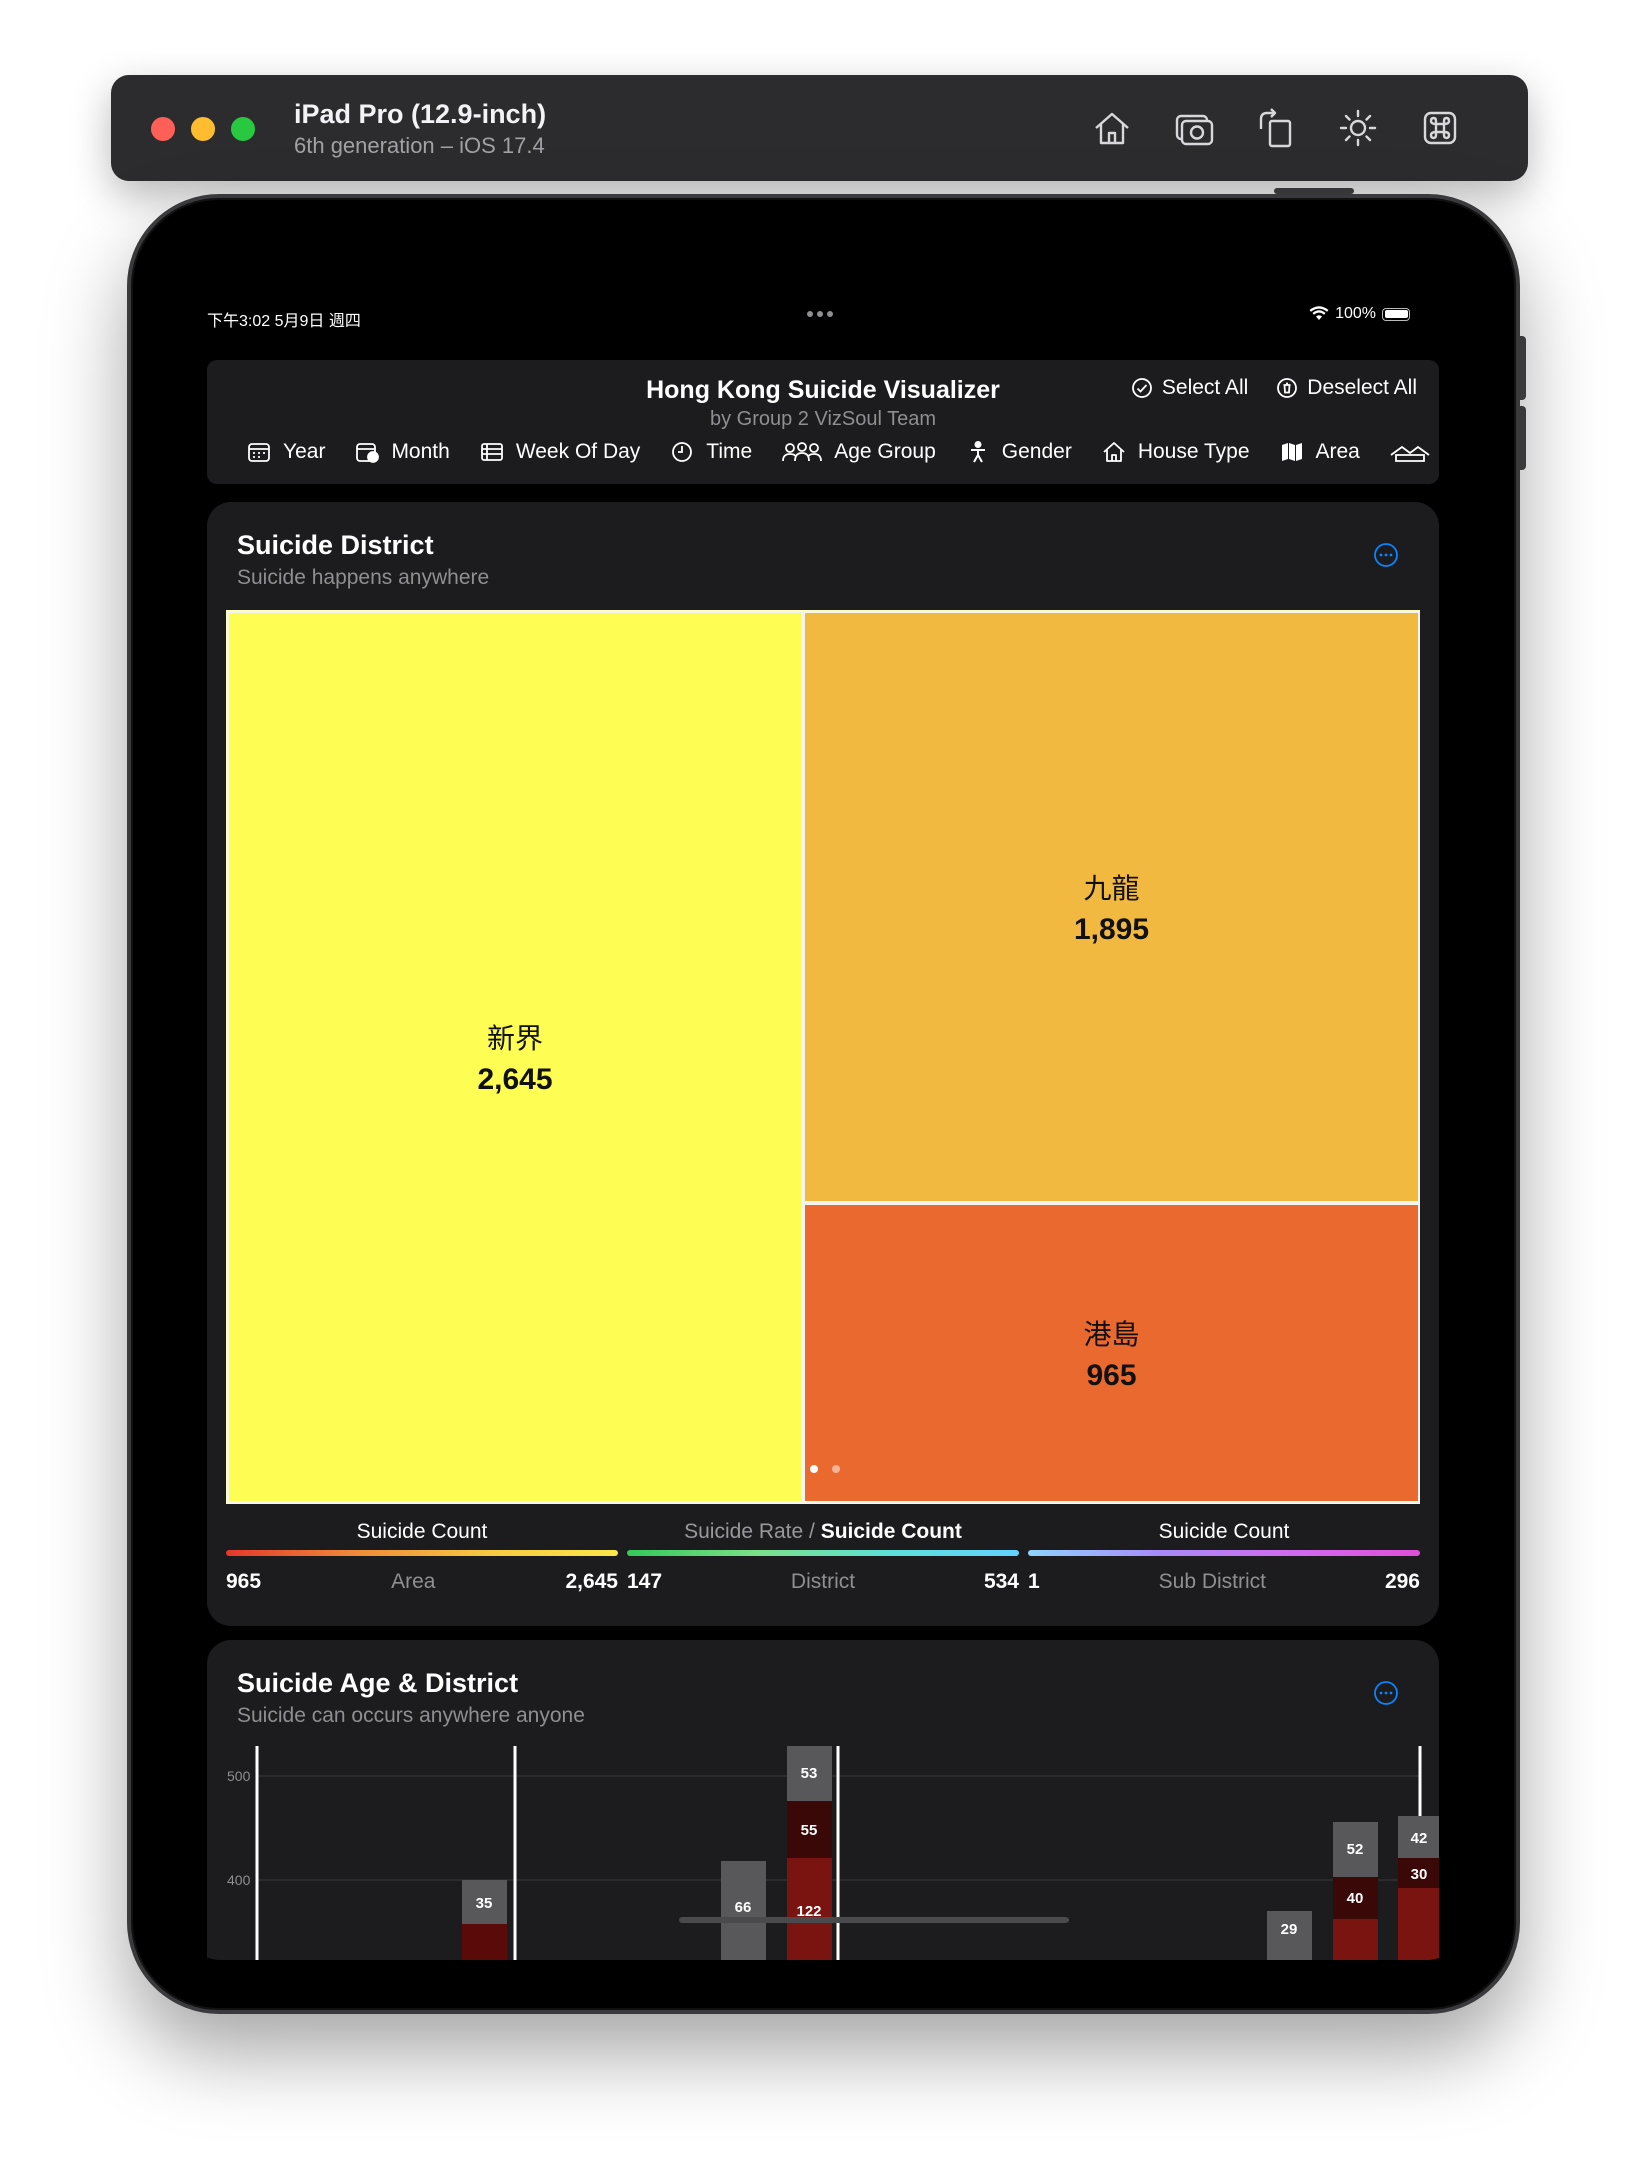 The height and width of the screenshot is (2168, 1640). What do you see at coordinates (578, 451) in the screenshot?
I see `filter-week-of-day-label: Week Of Day` at bounding box center [578, 451].